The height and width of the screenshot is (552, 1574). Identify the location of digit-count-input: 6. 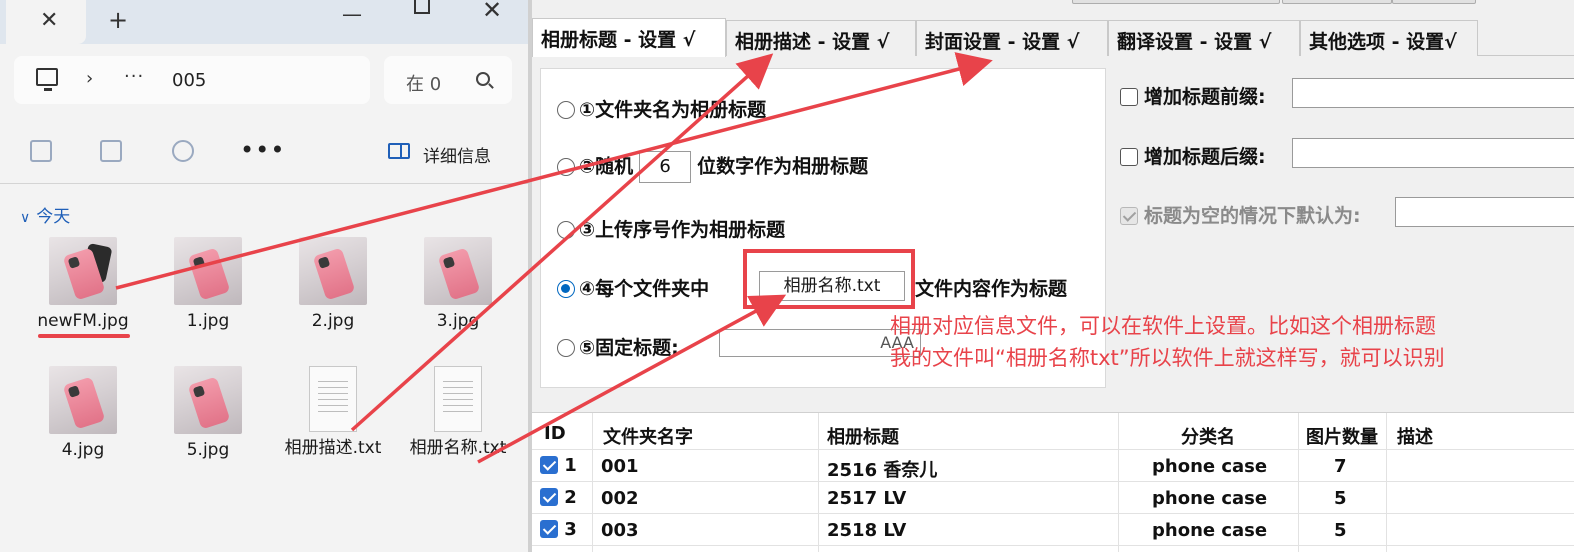
(665, 167).